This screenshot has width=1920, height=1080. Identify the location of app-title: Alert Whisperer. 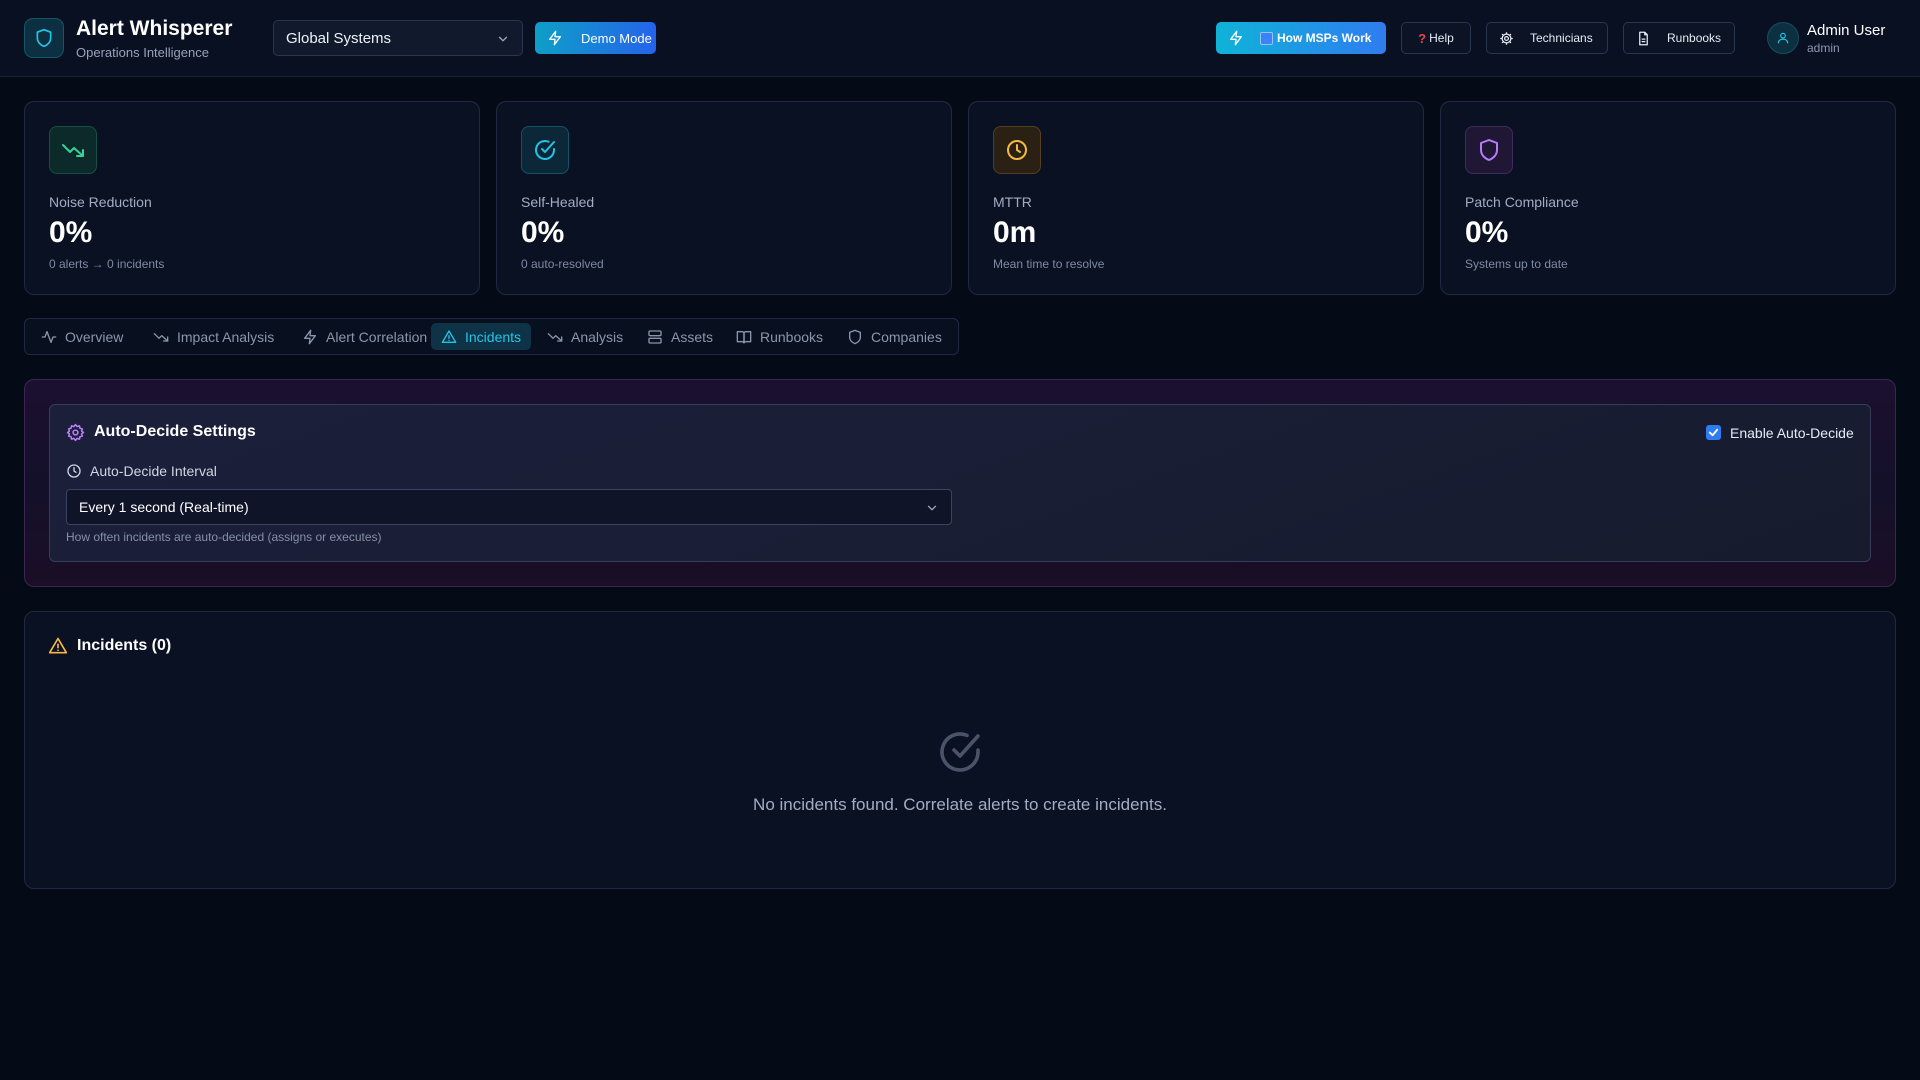
(154, 28).